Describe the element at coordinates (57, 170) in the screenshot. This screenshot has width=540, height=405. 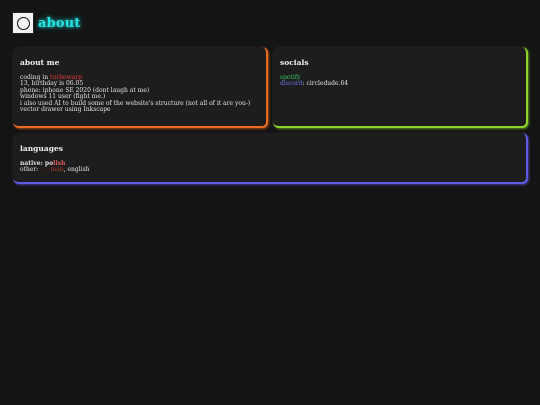
I see `other-lang-b: man` at that location.